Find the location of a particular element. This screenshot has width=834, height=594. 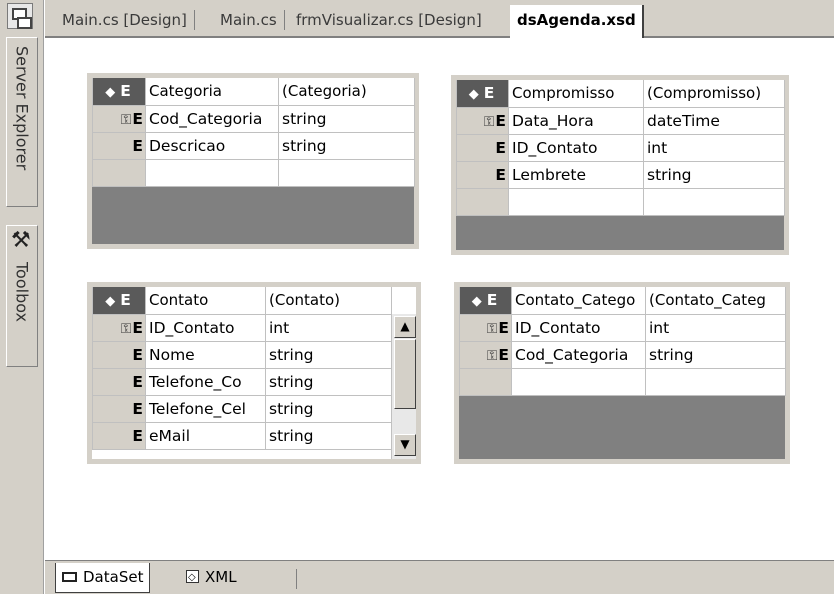

table-name: Contato_Catego is located at coordinates (578, 301).